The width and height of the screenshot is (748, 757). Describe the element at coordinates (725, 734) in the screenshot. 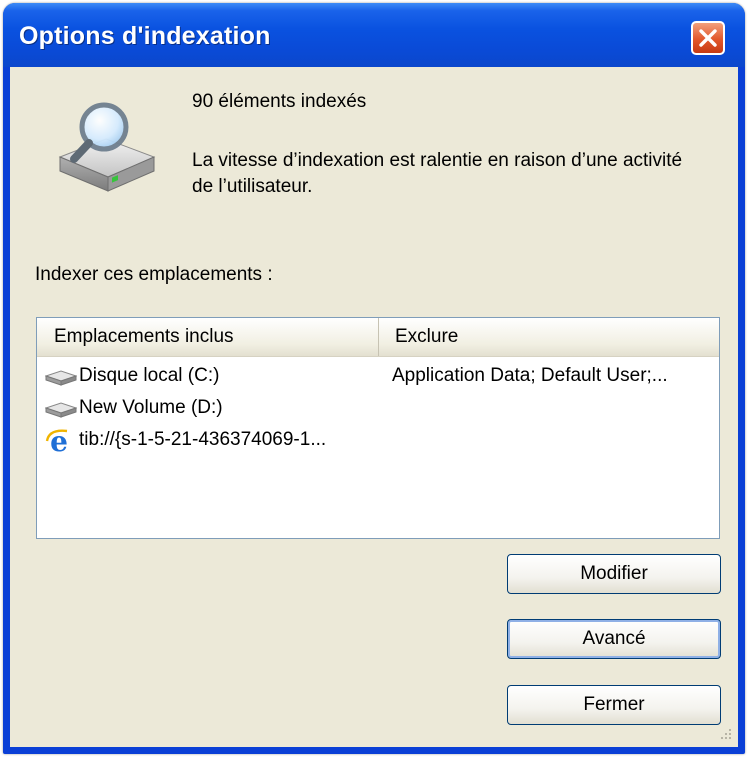

I see `resize-grip-icon` at that location.